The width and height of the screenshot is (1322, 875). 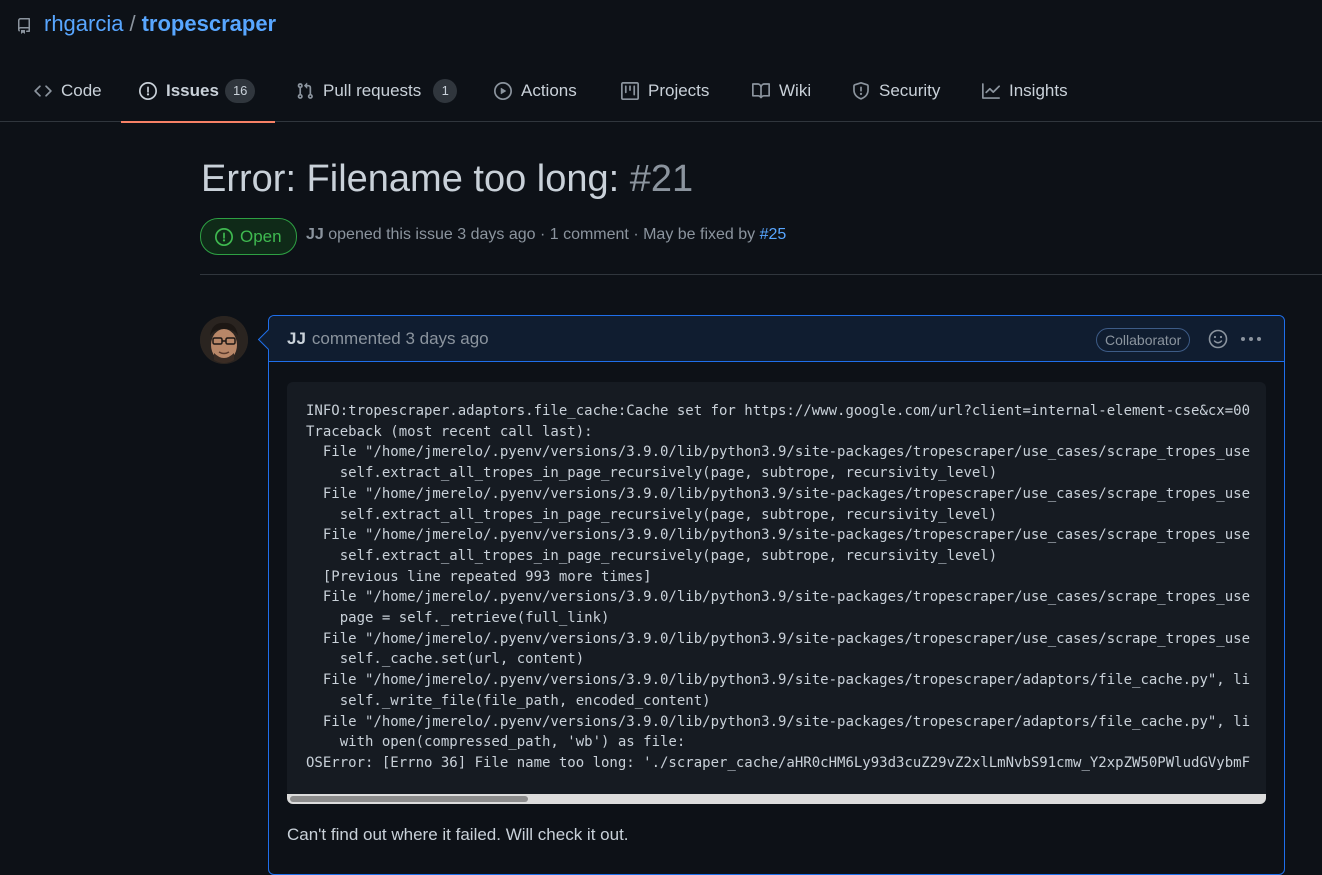 I want to click on tab-actions: Actions, so click(x=535, y=91).